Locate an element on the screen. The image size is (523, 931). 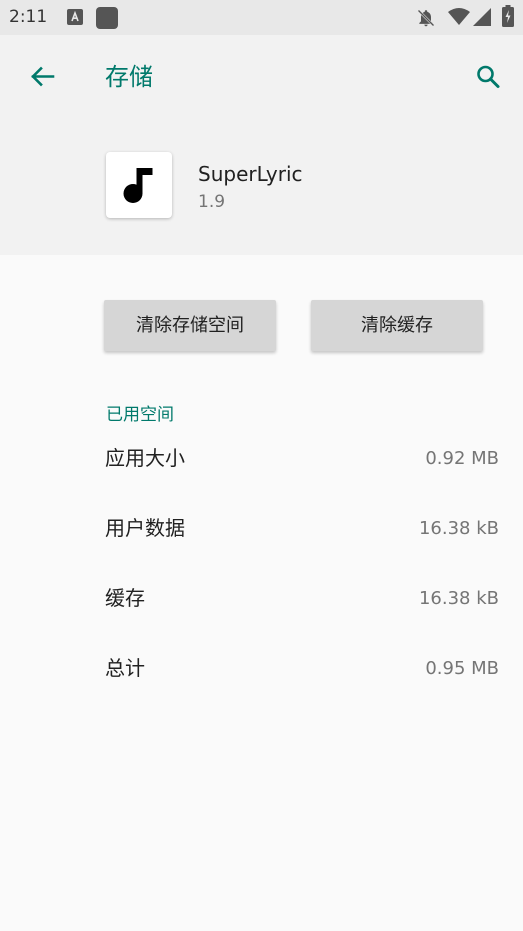
notifications-off-icon is located at coordinates (426, 18).